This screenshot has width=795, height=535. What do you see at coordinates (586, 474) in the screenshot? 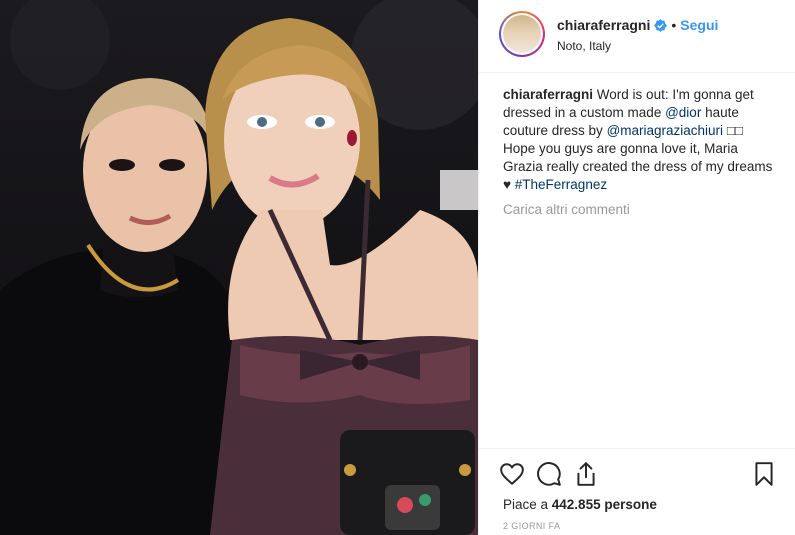
I see `share-icon` at bounding box center [586, 474].